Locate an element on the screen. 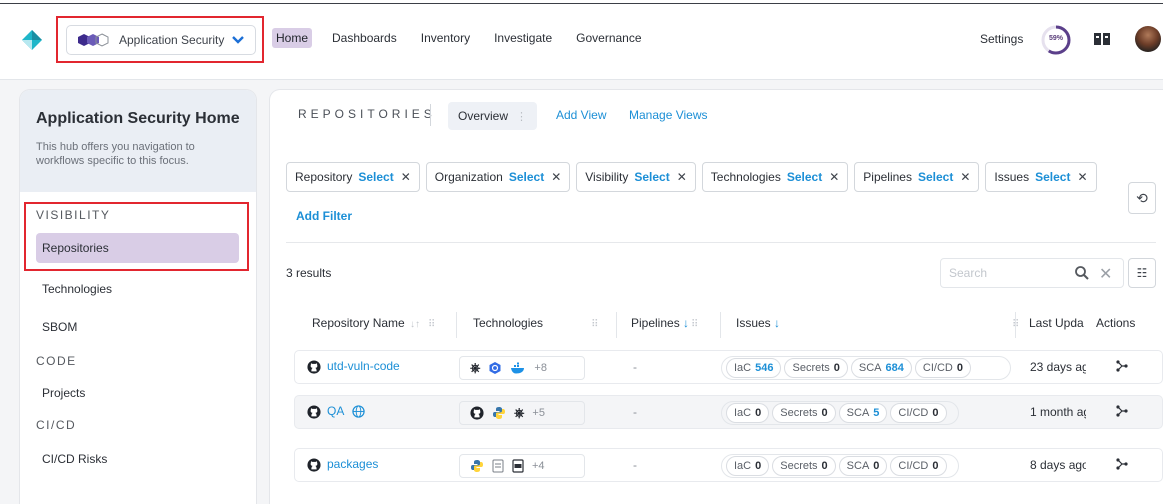  issue-count: 0 is located at coordinates (876, 466).